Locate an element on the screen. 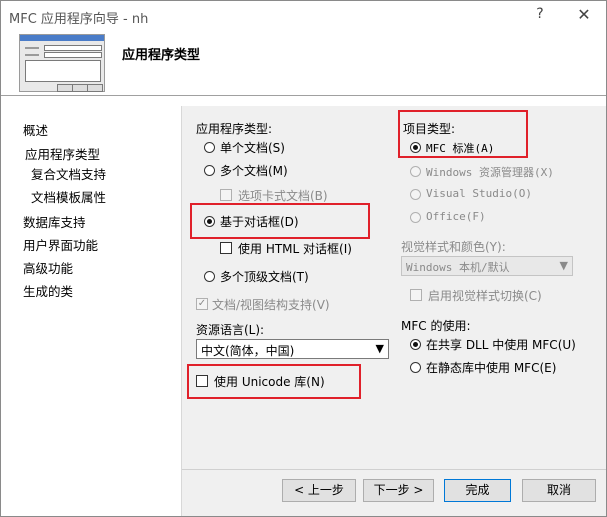  single-doc-label: 单个文档(S) is located at coordinates (252, 148).